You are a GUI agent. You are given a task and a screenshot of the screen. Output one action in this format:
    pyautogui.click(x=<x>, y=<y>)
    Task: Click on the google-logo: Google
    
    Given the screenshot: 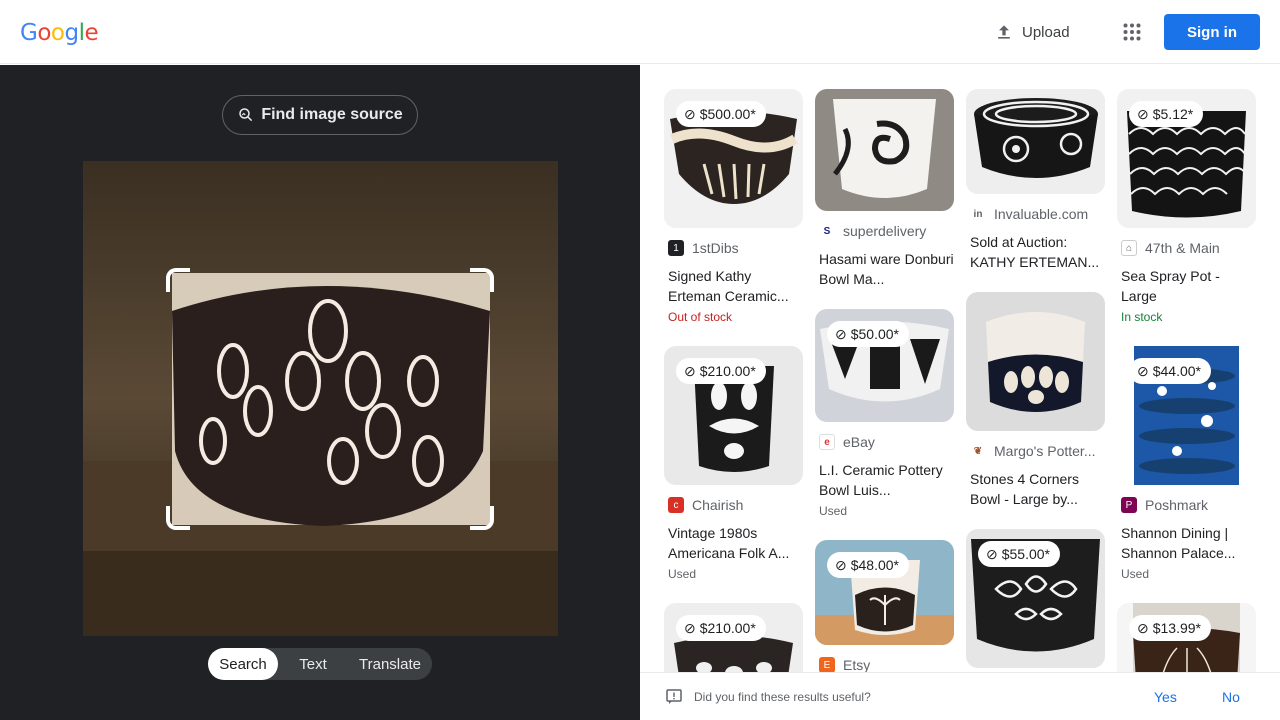 What is the action you would take?
    pyautogui.click(x=59, y=32)
    